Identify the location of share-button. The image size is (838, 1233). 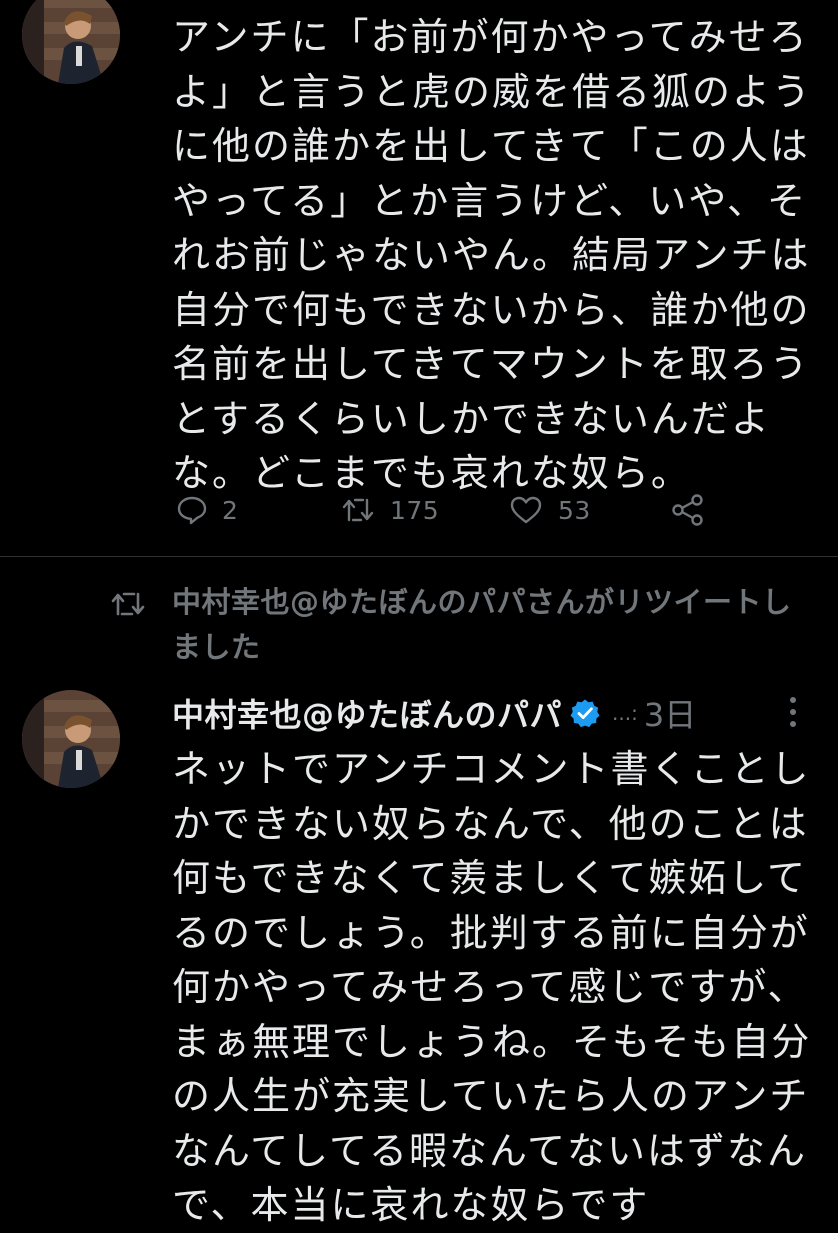
(688, 510).